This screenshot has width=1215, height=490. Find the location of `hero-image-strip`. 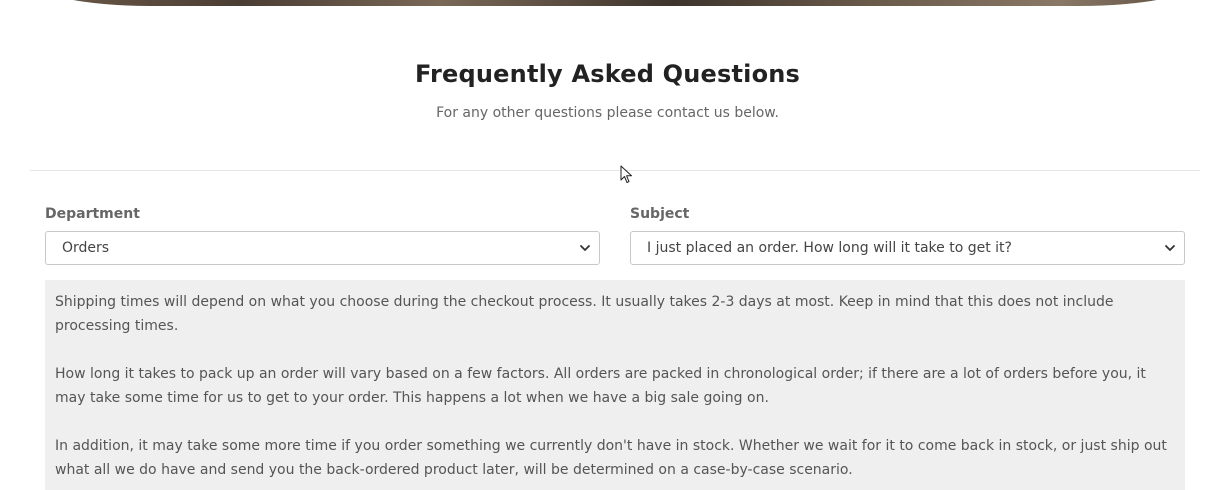

hero-image-strip is located at coordinates (607, 3).